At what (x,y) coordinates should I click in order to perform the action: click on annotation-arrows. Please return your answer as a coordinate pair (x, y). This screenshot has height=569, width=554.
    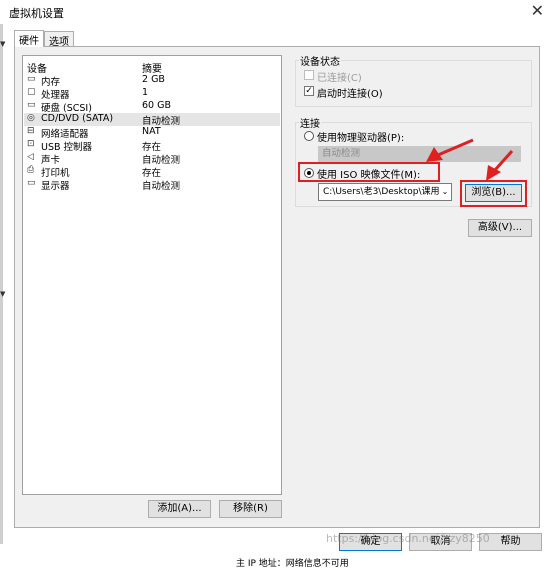
    Looking at the image, I should click on (470, 159).